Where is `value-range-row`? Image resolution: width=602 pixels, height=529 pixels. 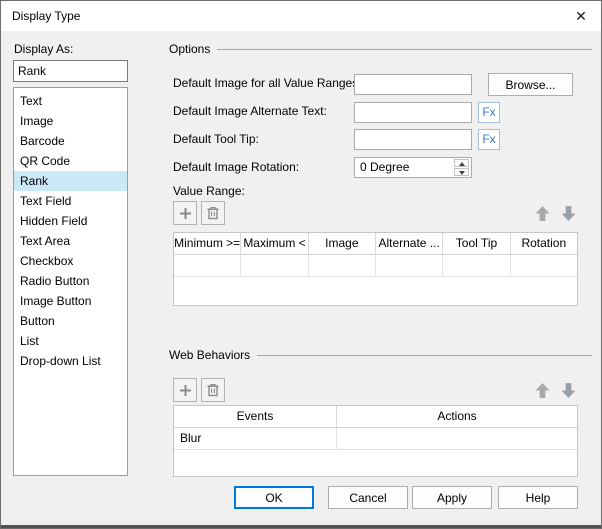 value-range-row is located at coordinates (375, 266).